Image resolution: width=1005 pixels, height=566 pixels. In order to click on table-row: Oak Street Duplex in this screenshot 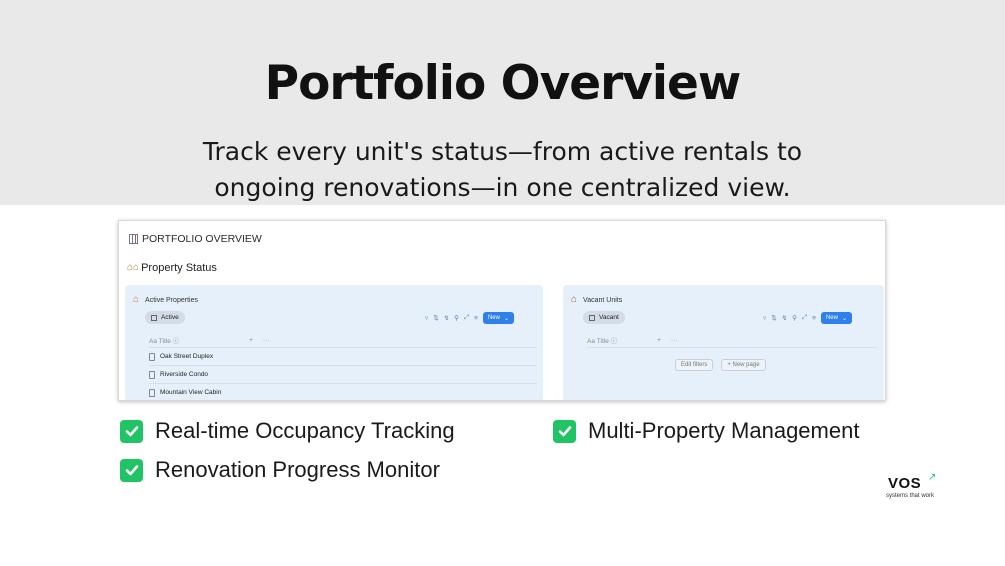, I will do `click(343, 356)`.